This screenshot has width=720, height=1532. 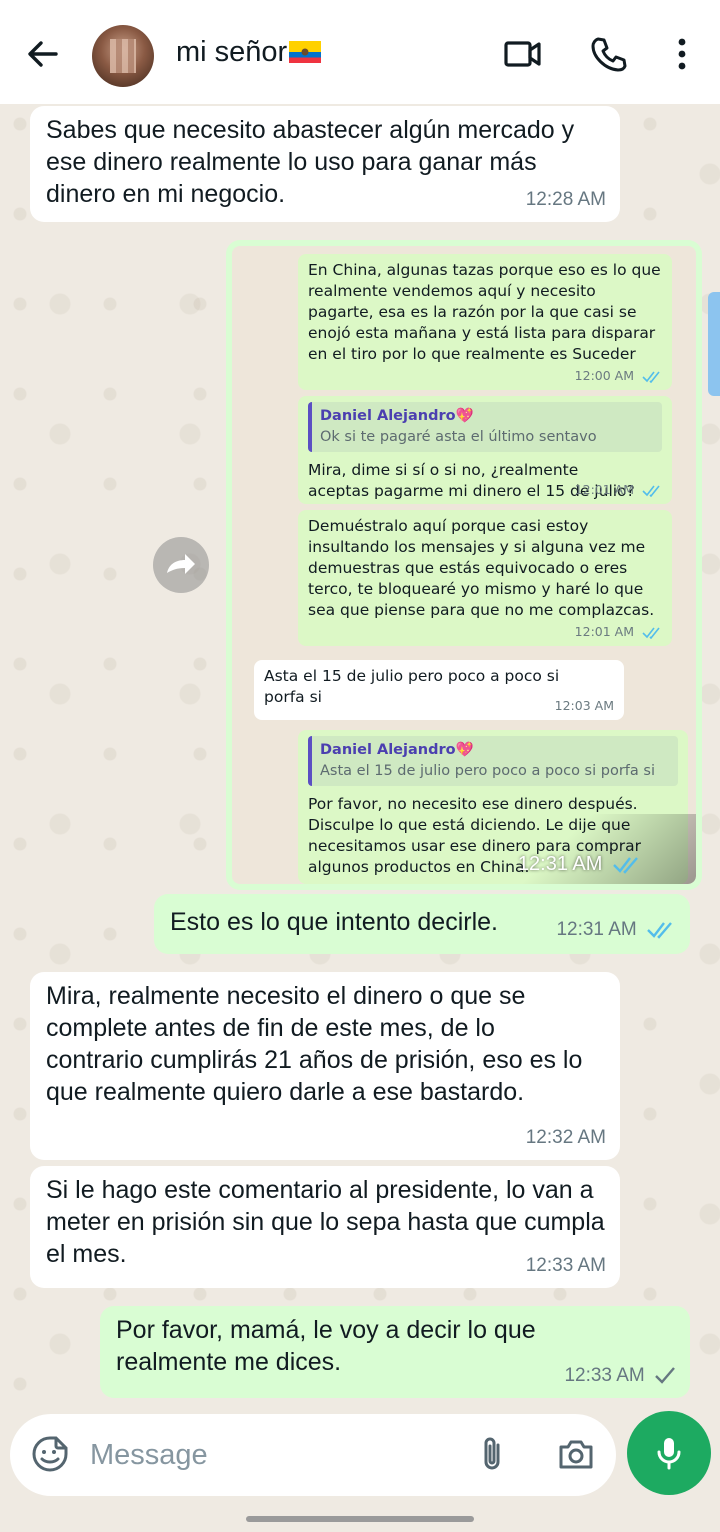 What do you see at coordinates (334, 922) in the screenshot?
I see `message-text: Esto es lo que intento decirle.` at bounding box center [334, 922].